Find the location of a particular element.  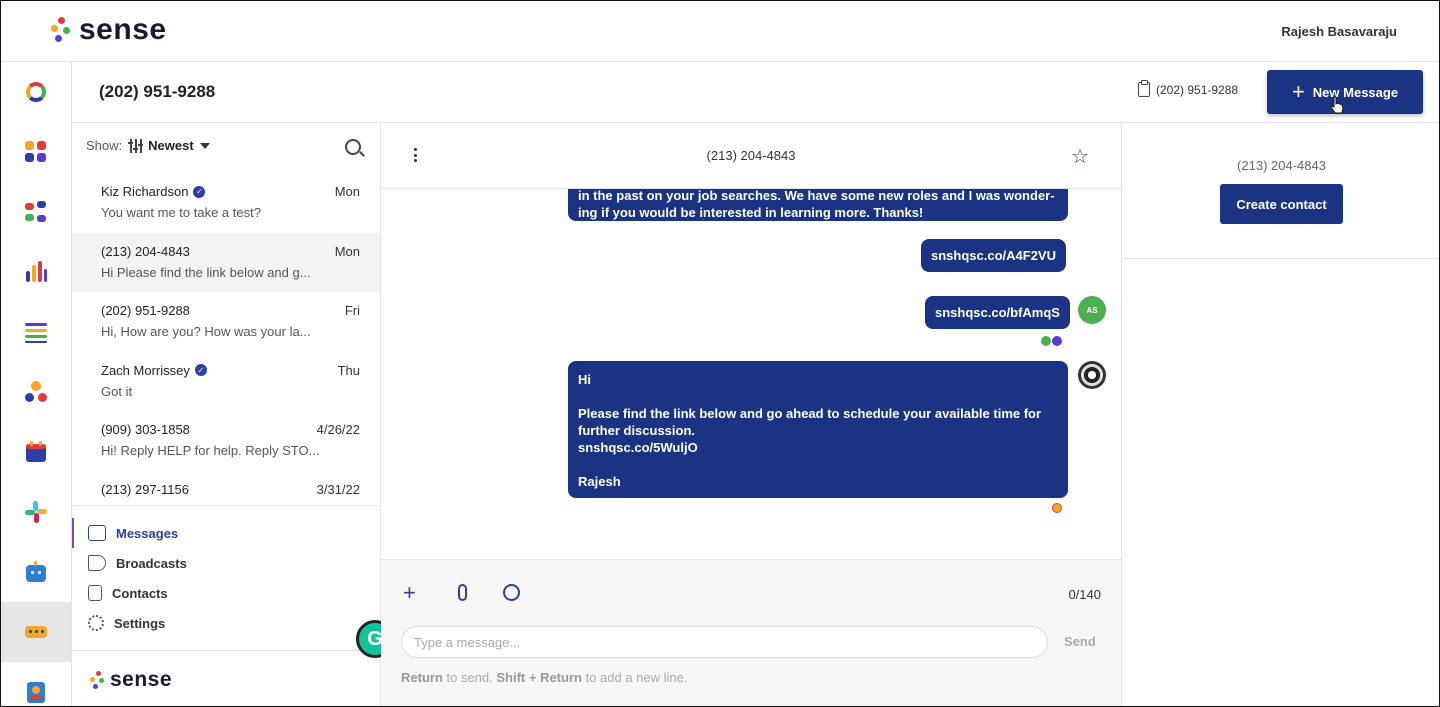

ring-icon is located at coordinates (36, 92).